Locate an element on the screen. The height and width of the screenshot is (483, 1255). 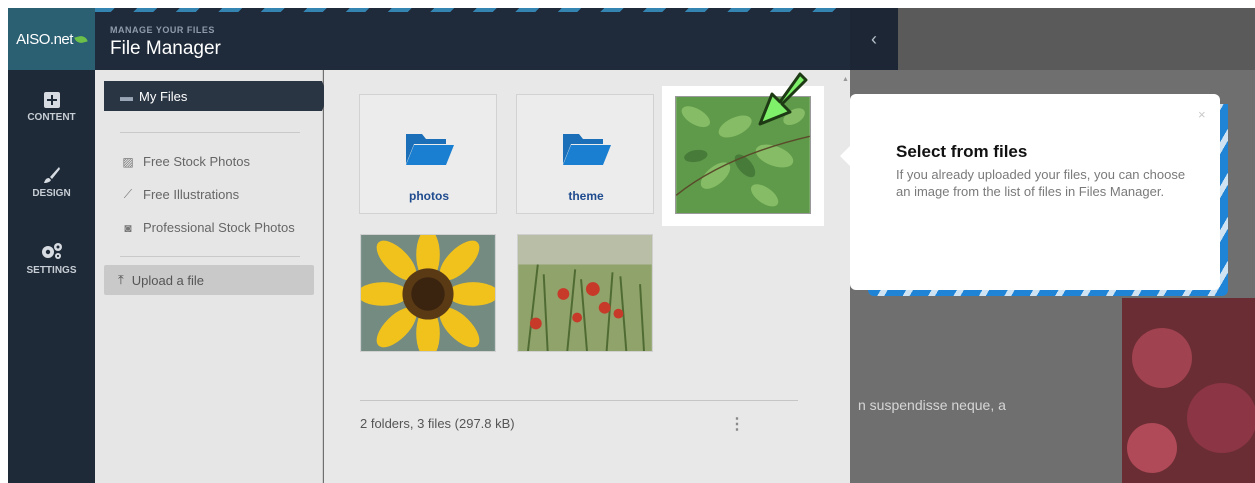
file-manager-header: MANAGE YOUR FILES File Manager is located at coordinates (472, 39).